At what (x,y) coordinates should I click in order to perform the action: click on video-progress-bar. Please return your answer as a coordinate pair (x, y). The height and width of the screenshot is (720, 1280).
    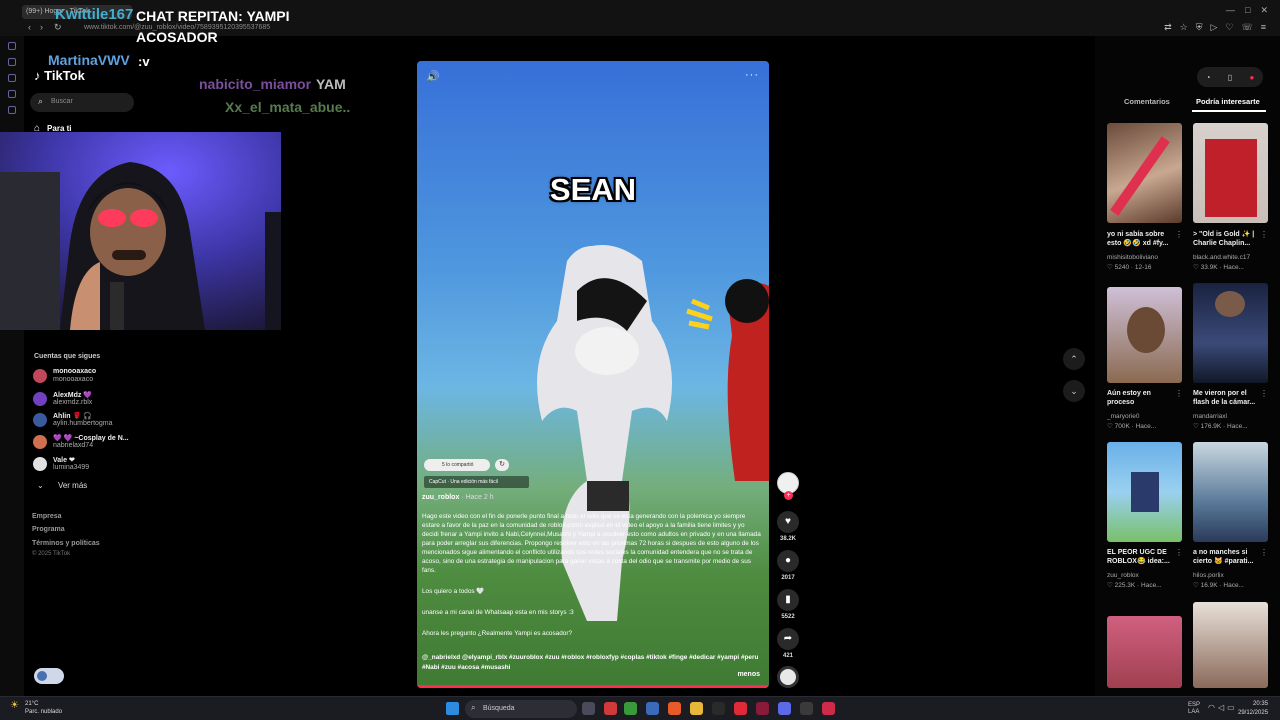
    Looking at the image, I should click on (593, 686).